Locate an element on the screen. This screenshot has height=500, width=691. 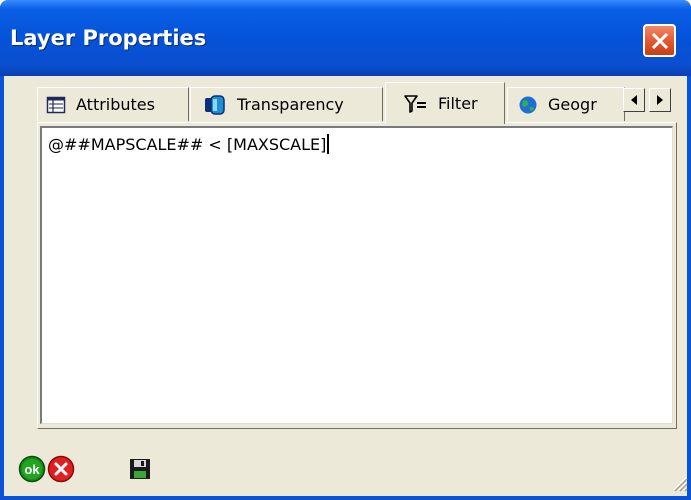
ok-icon: ok is located at coordinates (32, 469).